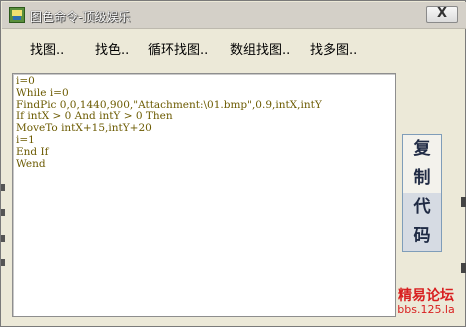 The image size is (466, 327). What do you see at coordinates (234, 15) in the screenshot?
I see `title-bar: 图色命令-顶级娱乐 X` at bounding box center [234, 15].